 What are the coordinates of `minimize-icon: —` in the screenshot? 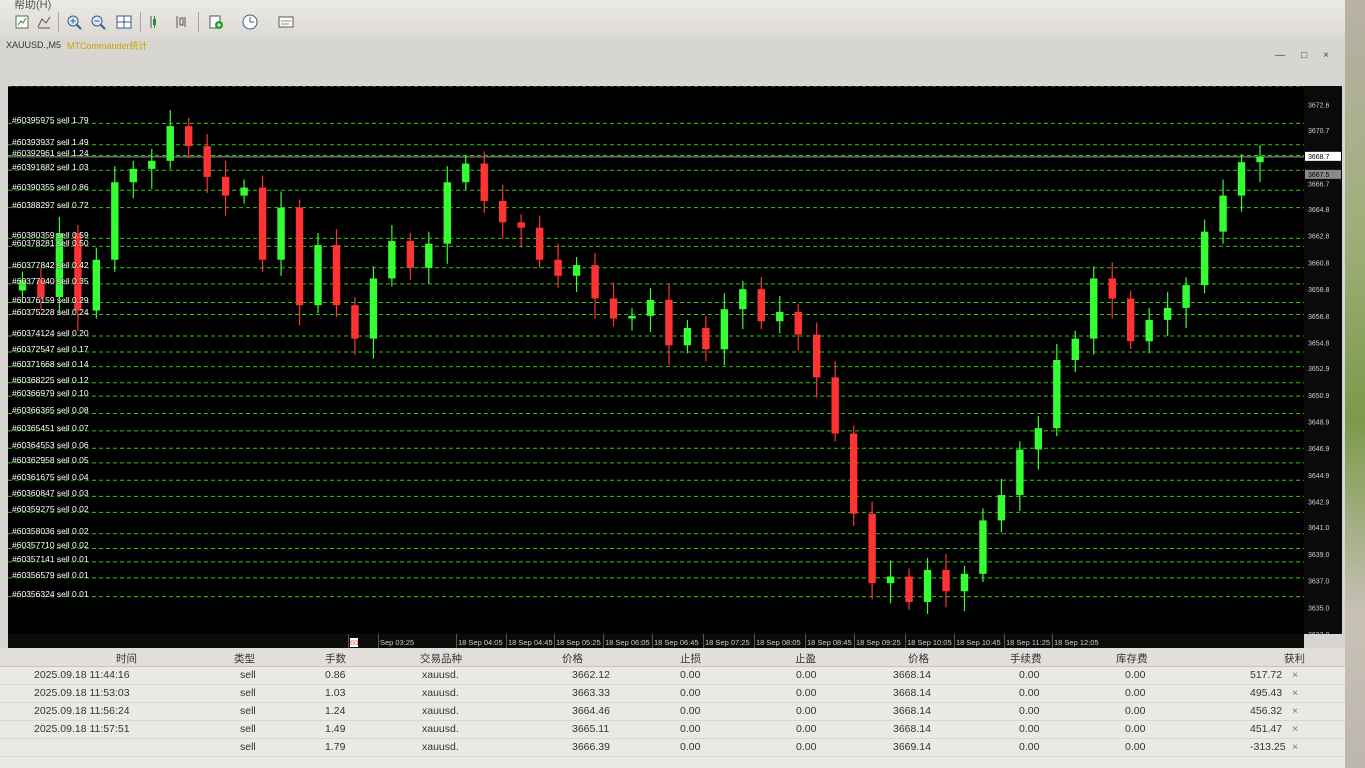 It's located at (1280, 55).